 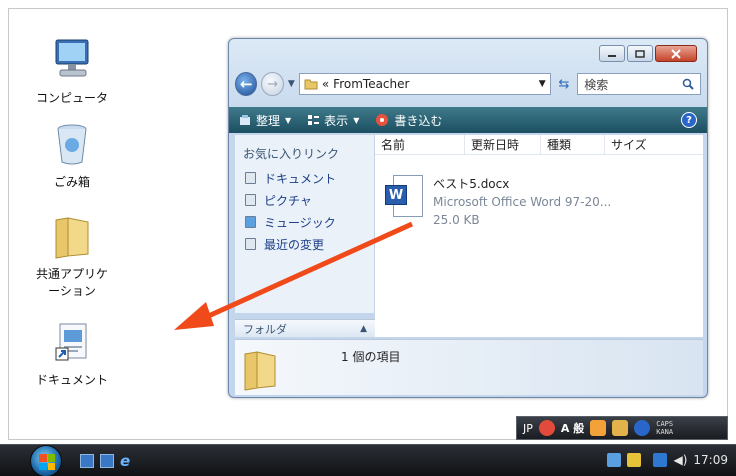 I want to click on address-path: FromTeacher, so click(x=371, y=84).